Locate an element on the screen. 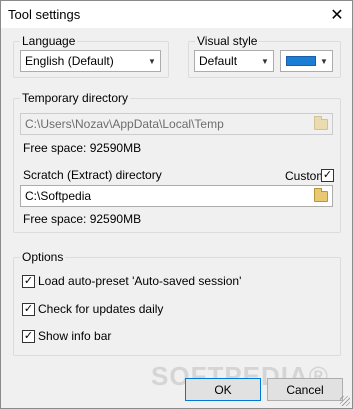 This screenshot has height=409, width=353. window-title: Tool settings is located at coordinates (44, 14).